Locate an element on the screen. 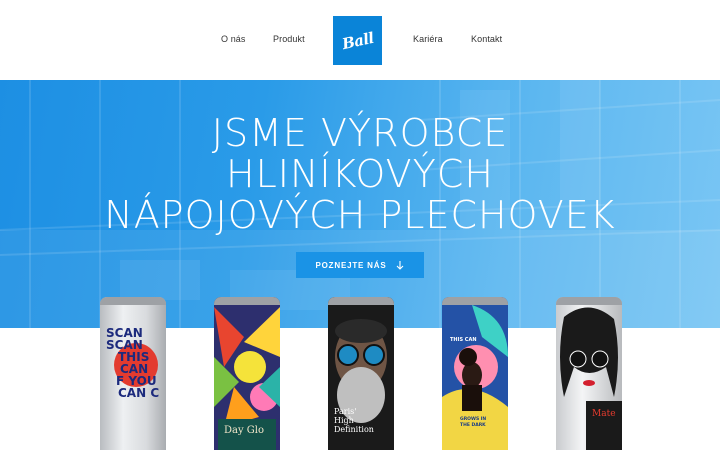  headline-line-2: HLINÍKOVÝCH is located at coordinates (360, 174).